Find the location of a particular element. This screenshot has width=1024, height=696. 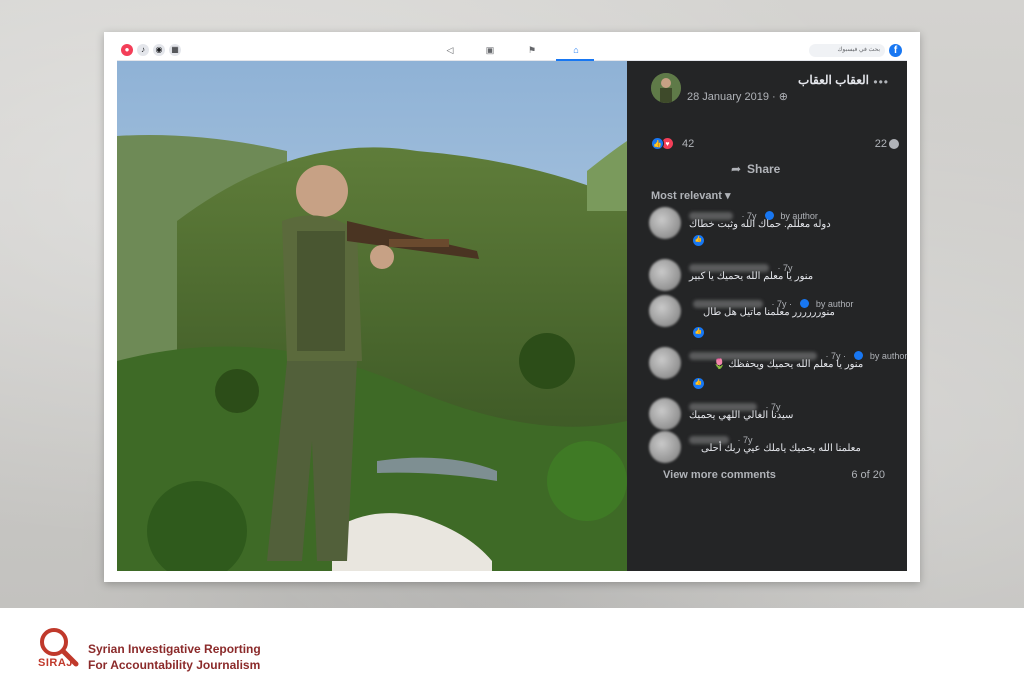

author-avatar is located at coordinates (666, 88).